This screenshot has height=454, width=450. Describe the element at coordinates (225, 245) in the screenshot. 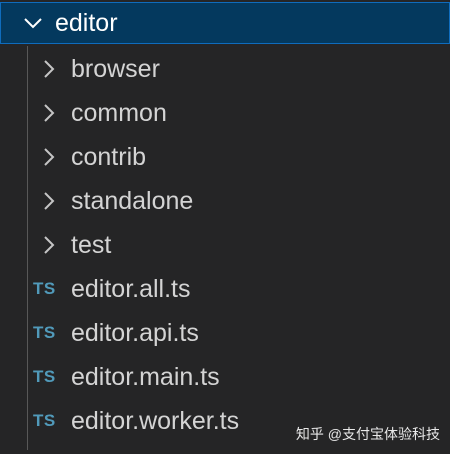

I see `tree-folder-test: test` at that location.